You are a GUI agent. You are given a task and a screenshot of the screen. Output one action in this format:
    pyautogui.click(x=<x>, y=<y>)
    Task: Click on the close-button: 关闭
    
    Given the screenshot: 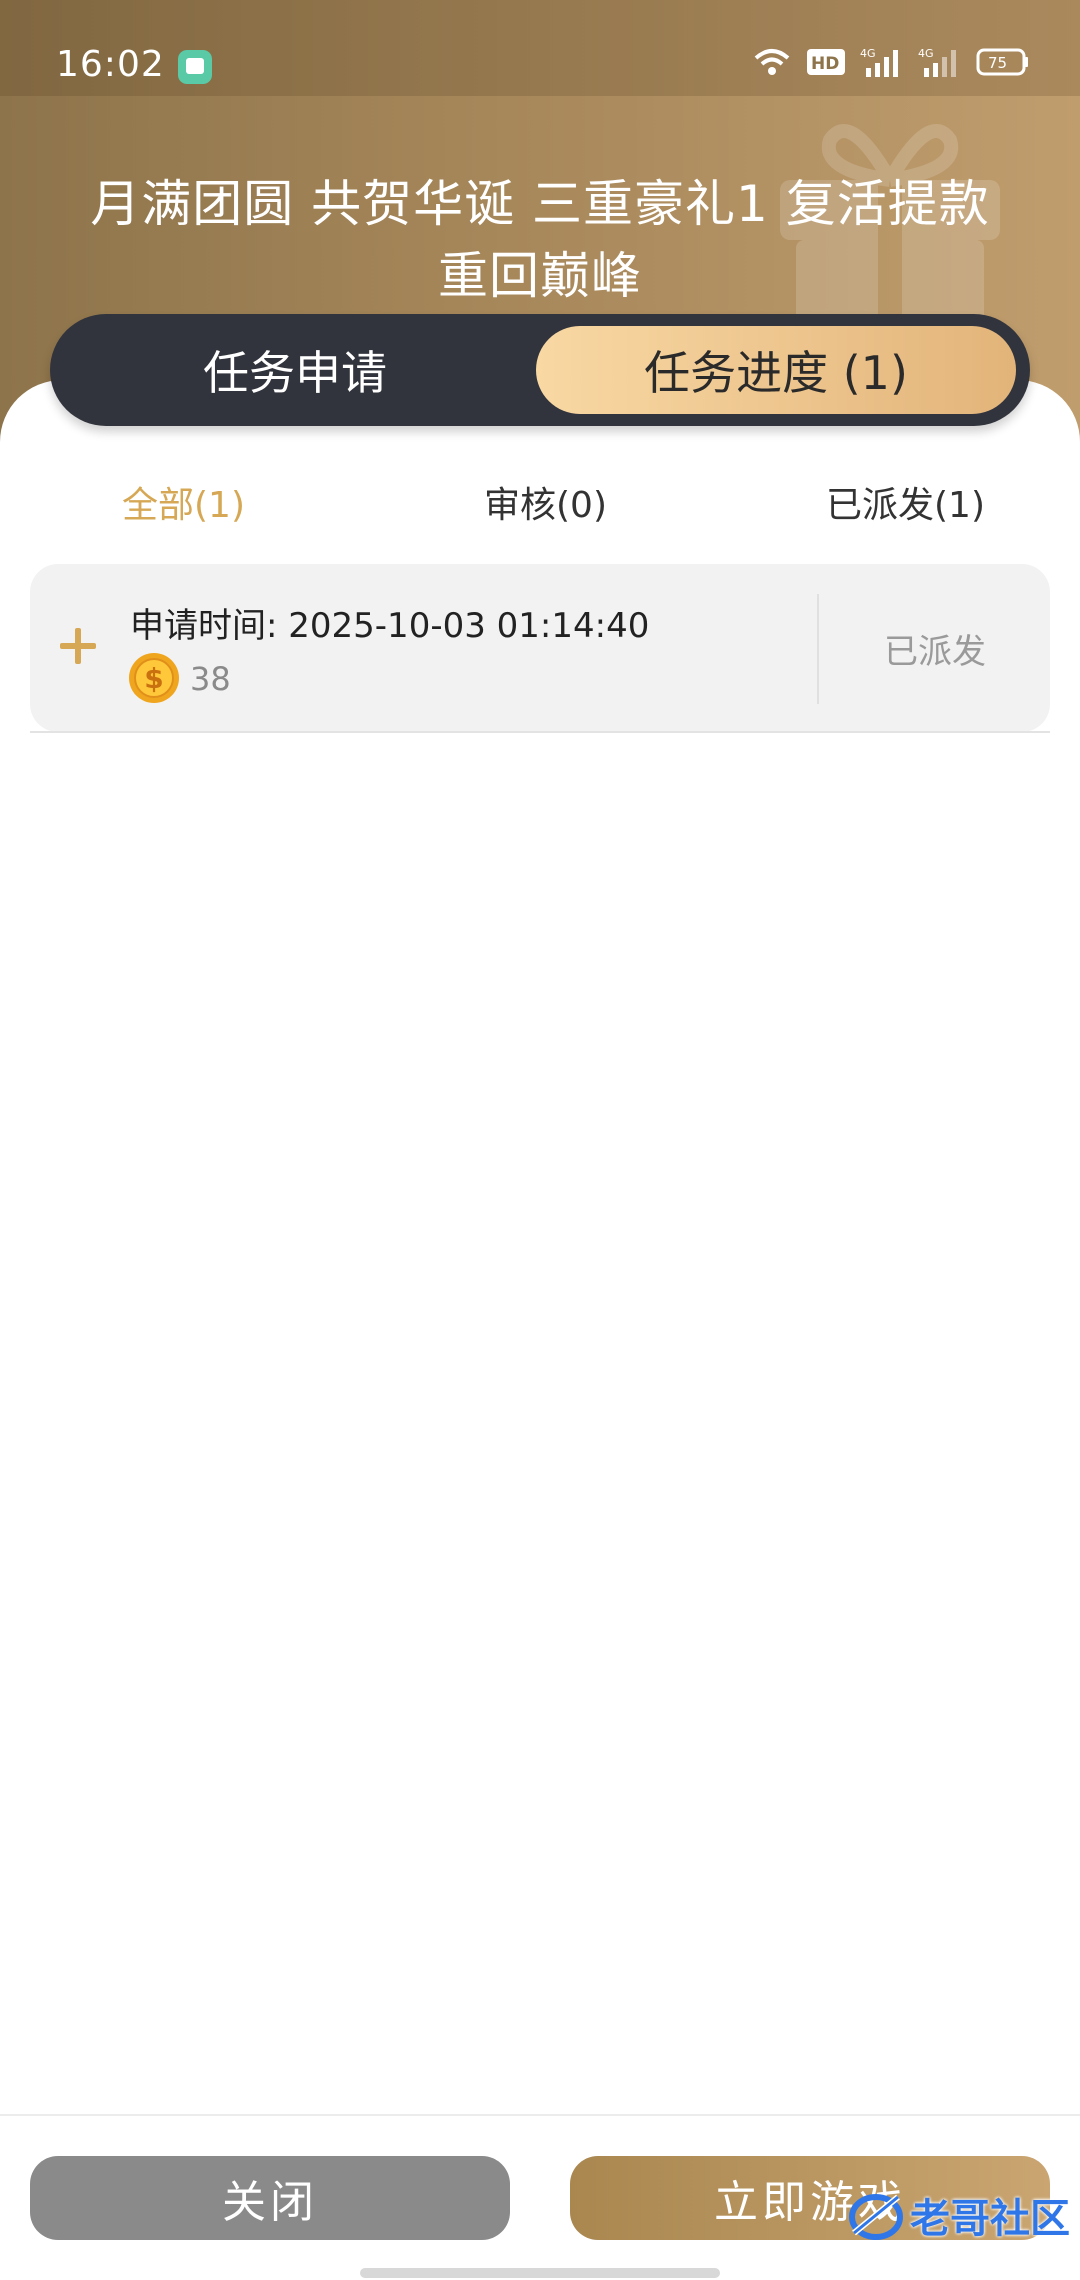 What is the action you would take?
    pyautogui.click(x=270, y=2198)
    